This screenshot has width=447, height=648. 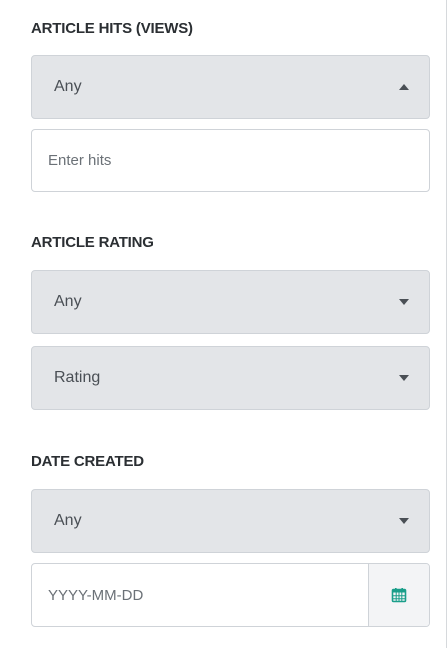 I want to click on rating-section-label: ARTICLE RATING, so click(x=92, y=242).